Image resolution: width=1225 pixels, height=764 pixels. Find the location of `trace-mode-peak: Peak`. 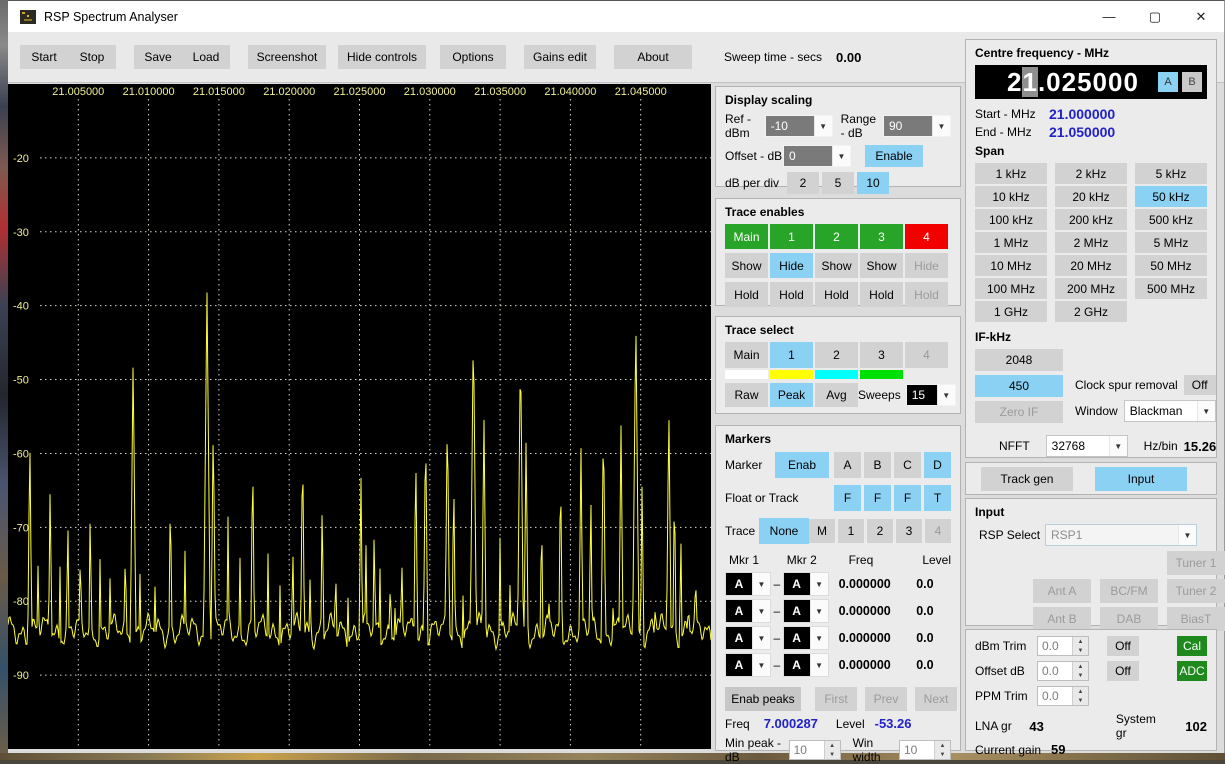

trace-mode-peak: Peak is located at coordinates (791, 395).